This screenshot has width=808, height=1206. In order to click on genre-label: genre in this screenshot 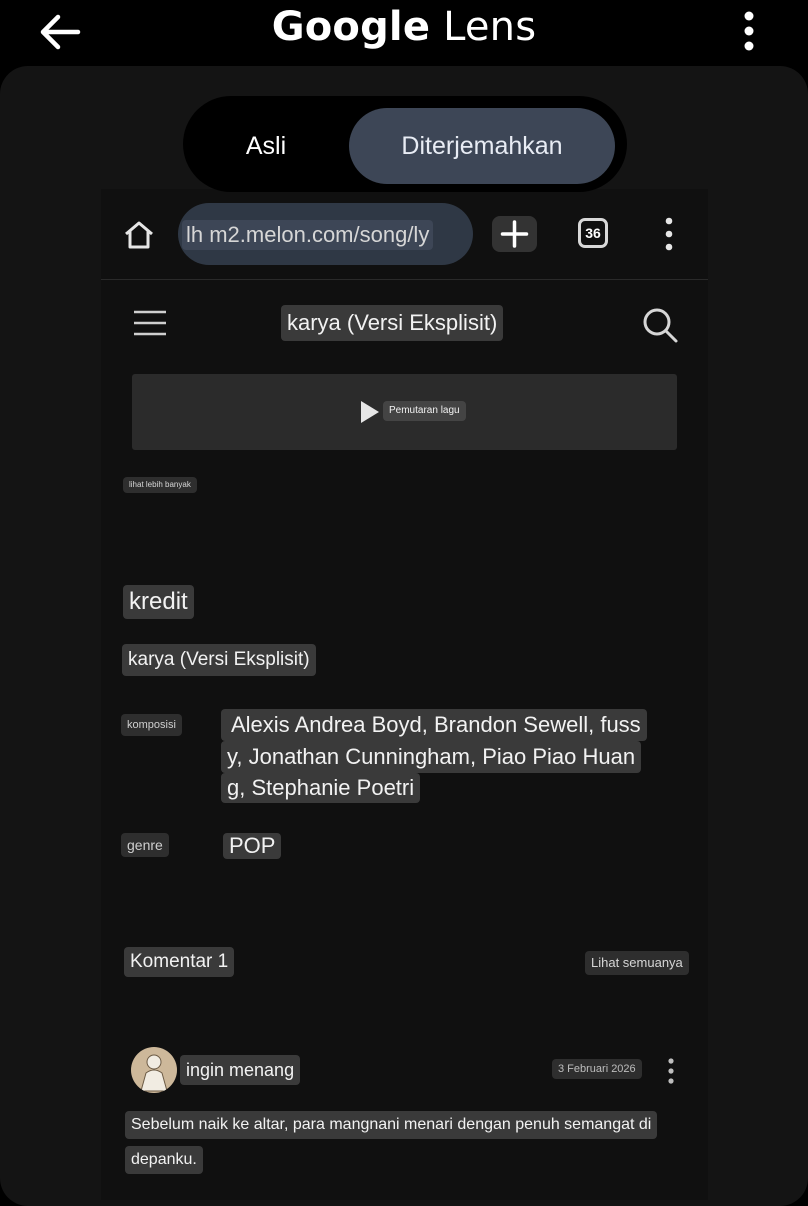, I will do `click(145, 845)`.